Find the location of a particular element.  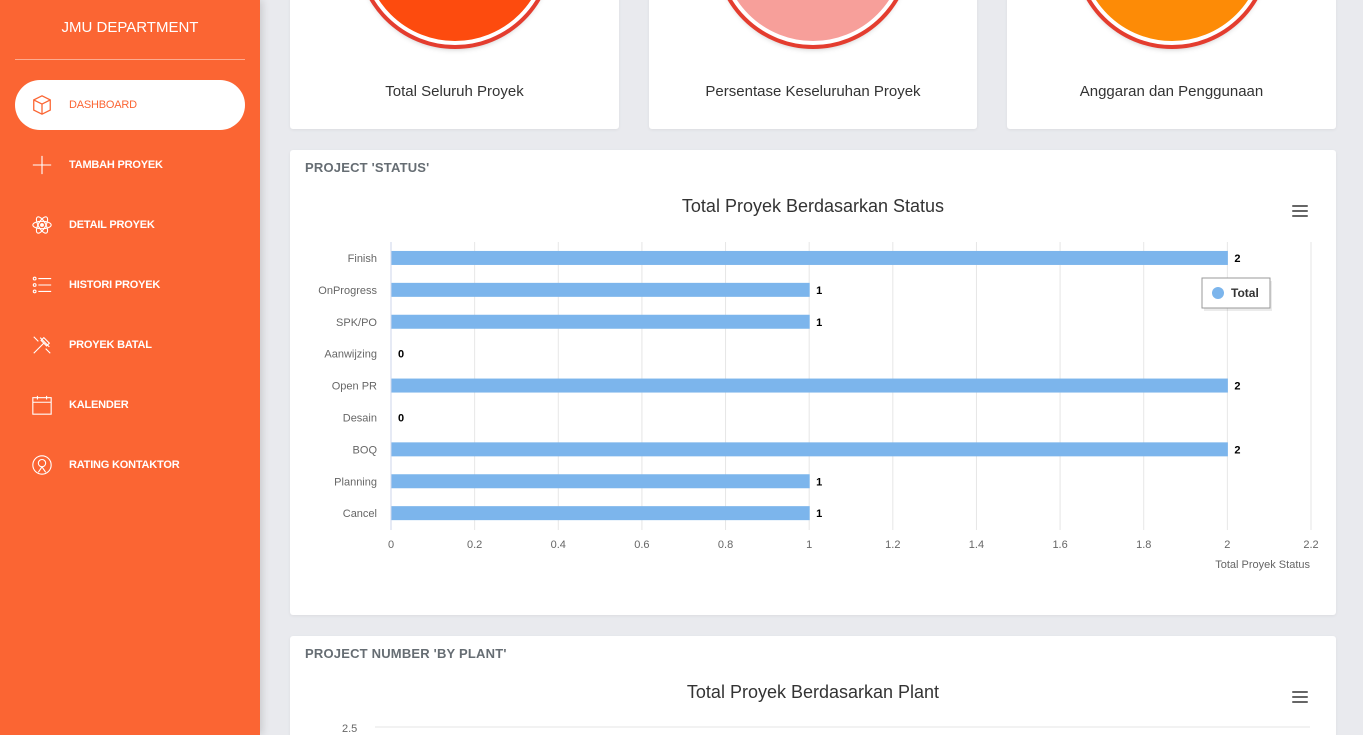

x-tick-label: 0.8 is located at coordinates (725, 545).